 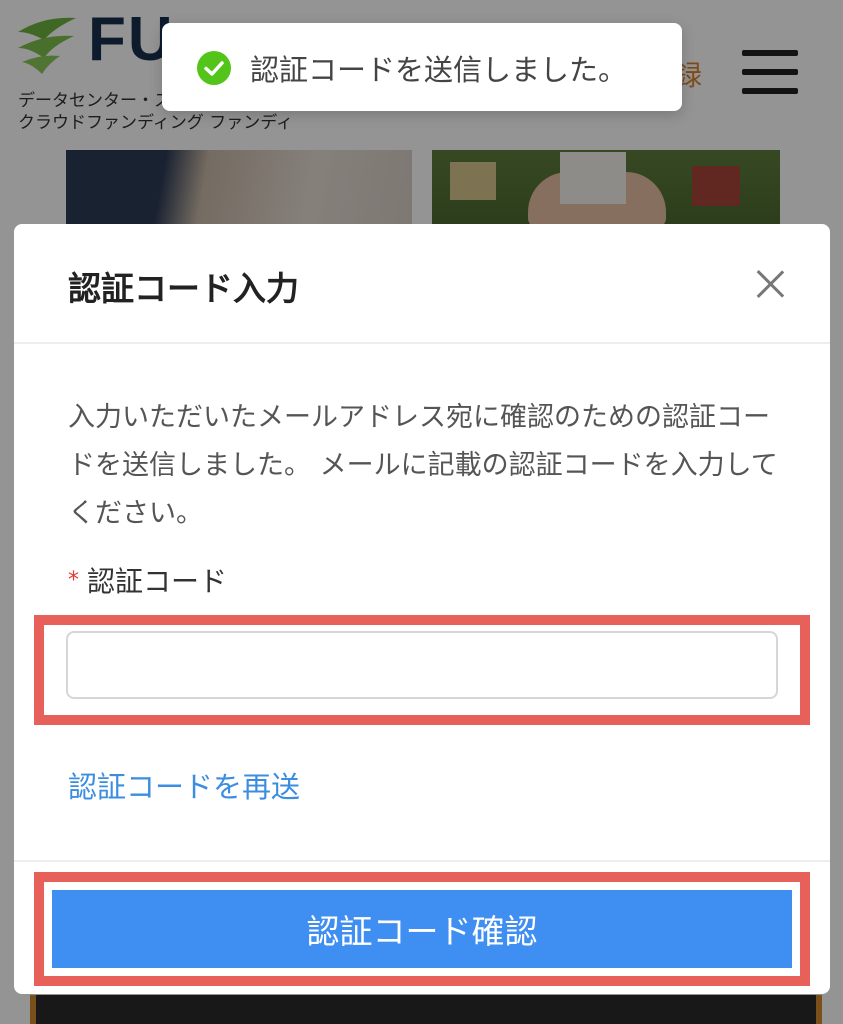 I want to click on verification-code-label: * 認証コード, so click(x=147, y=580).